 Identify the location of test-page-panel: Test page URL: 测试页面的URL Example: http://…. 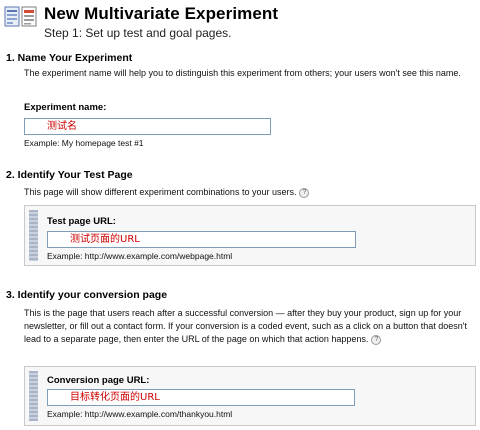
(250, 235).